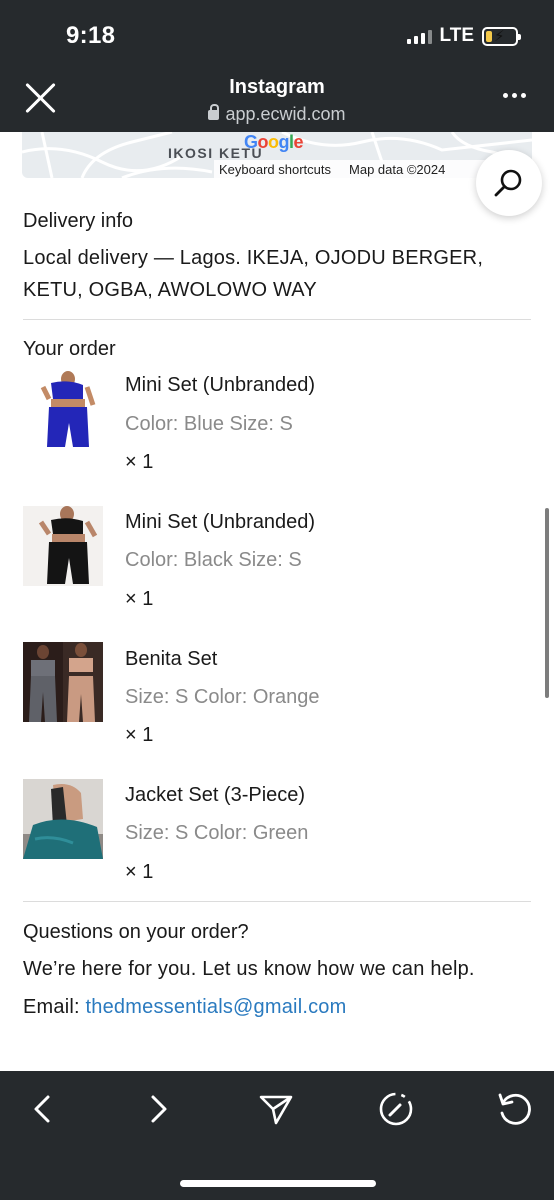 This screenshot has height=1200, width=554. I want to click on scrollbar, so click(547, 603).